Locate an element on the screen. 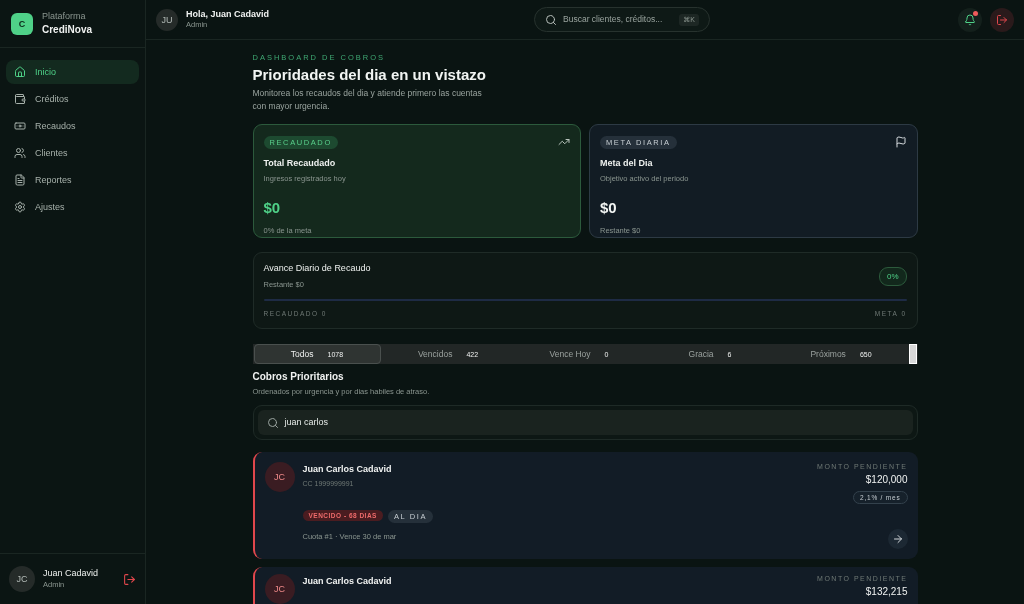 The height and width of the screenshot is (604, 1024). nav-item: Ajustes is located at coordinates (72, 207).